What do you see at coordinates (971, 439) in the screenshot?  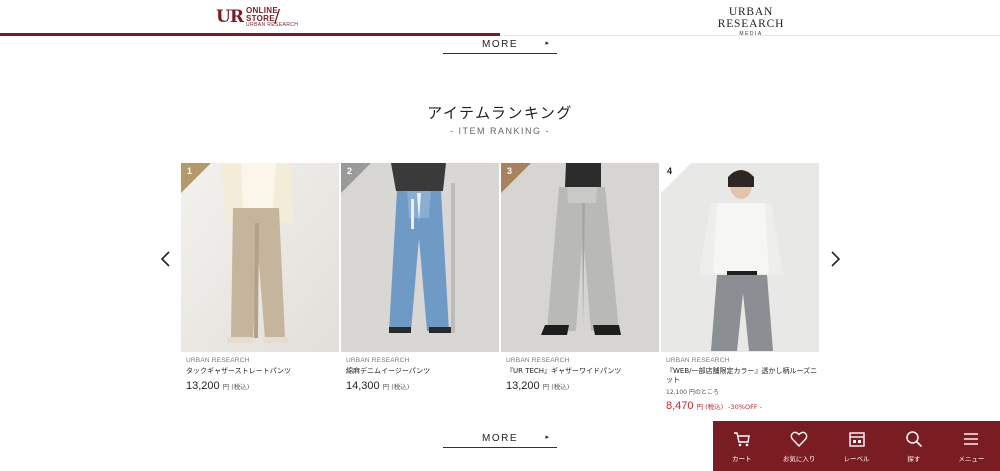 I see `menu-icon` at bounding box center [971, 439].